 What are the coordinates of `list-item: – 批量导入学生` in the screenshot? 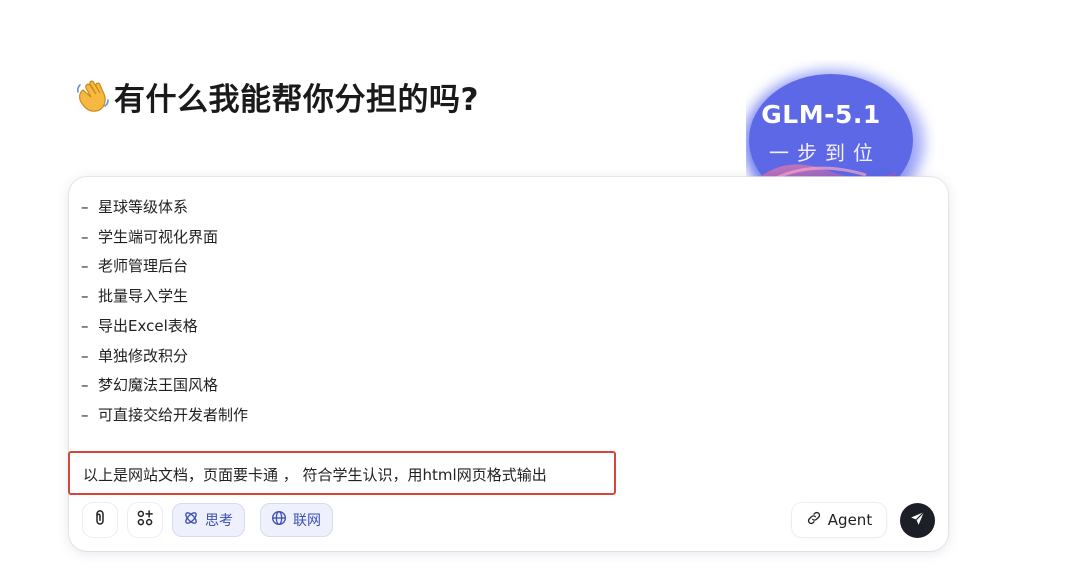 It's located at (135, 296).